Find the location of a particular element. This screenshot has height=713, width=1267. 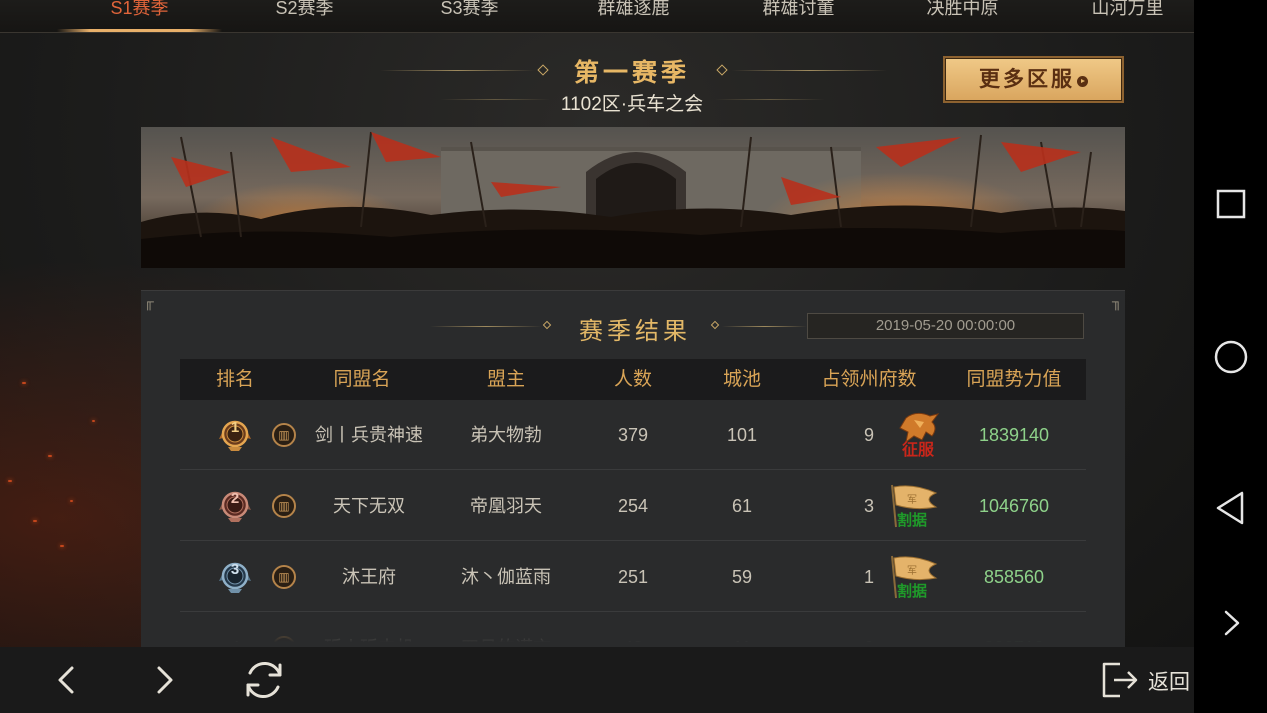

tab-qunxiong-taodong: 群雄讨董 is located at coordinates (798, 13).